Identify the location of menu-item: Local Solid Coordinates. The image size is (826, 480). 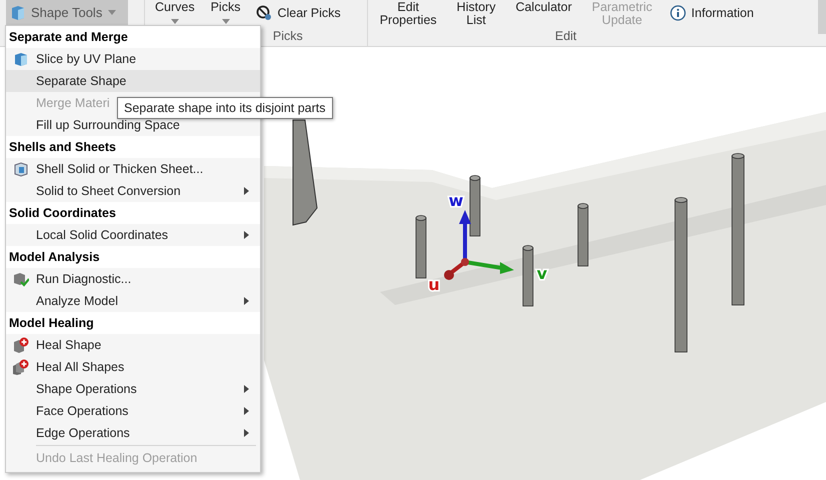
(133, 235).